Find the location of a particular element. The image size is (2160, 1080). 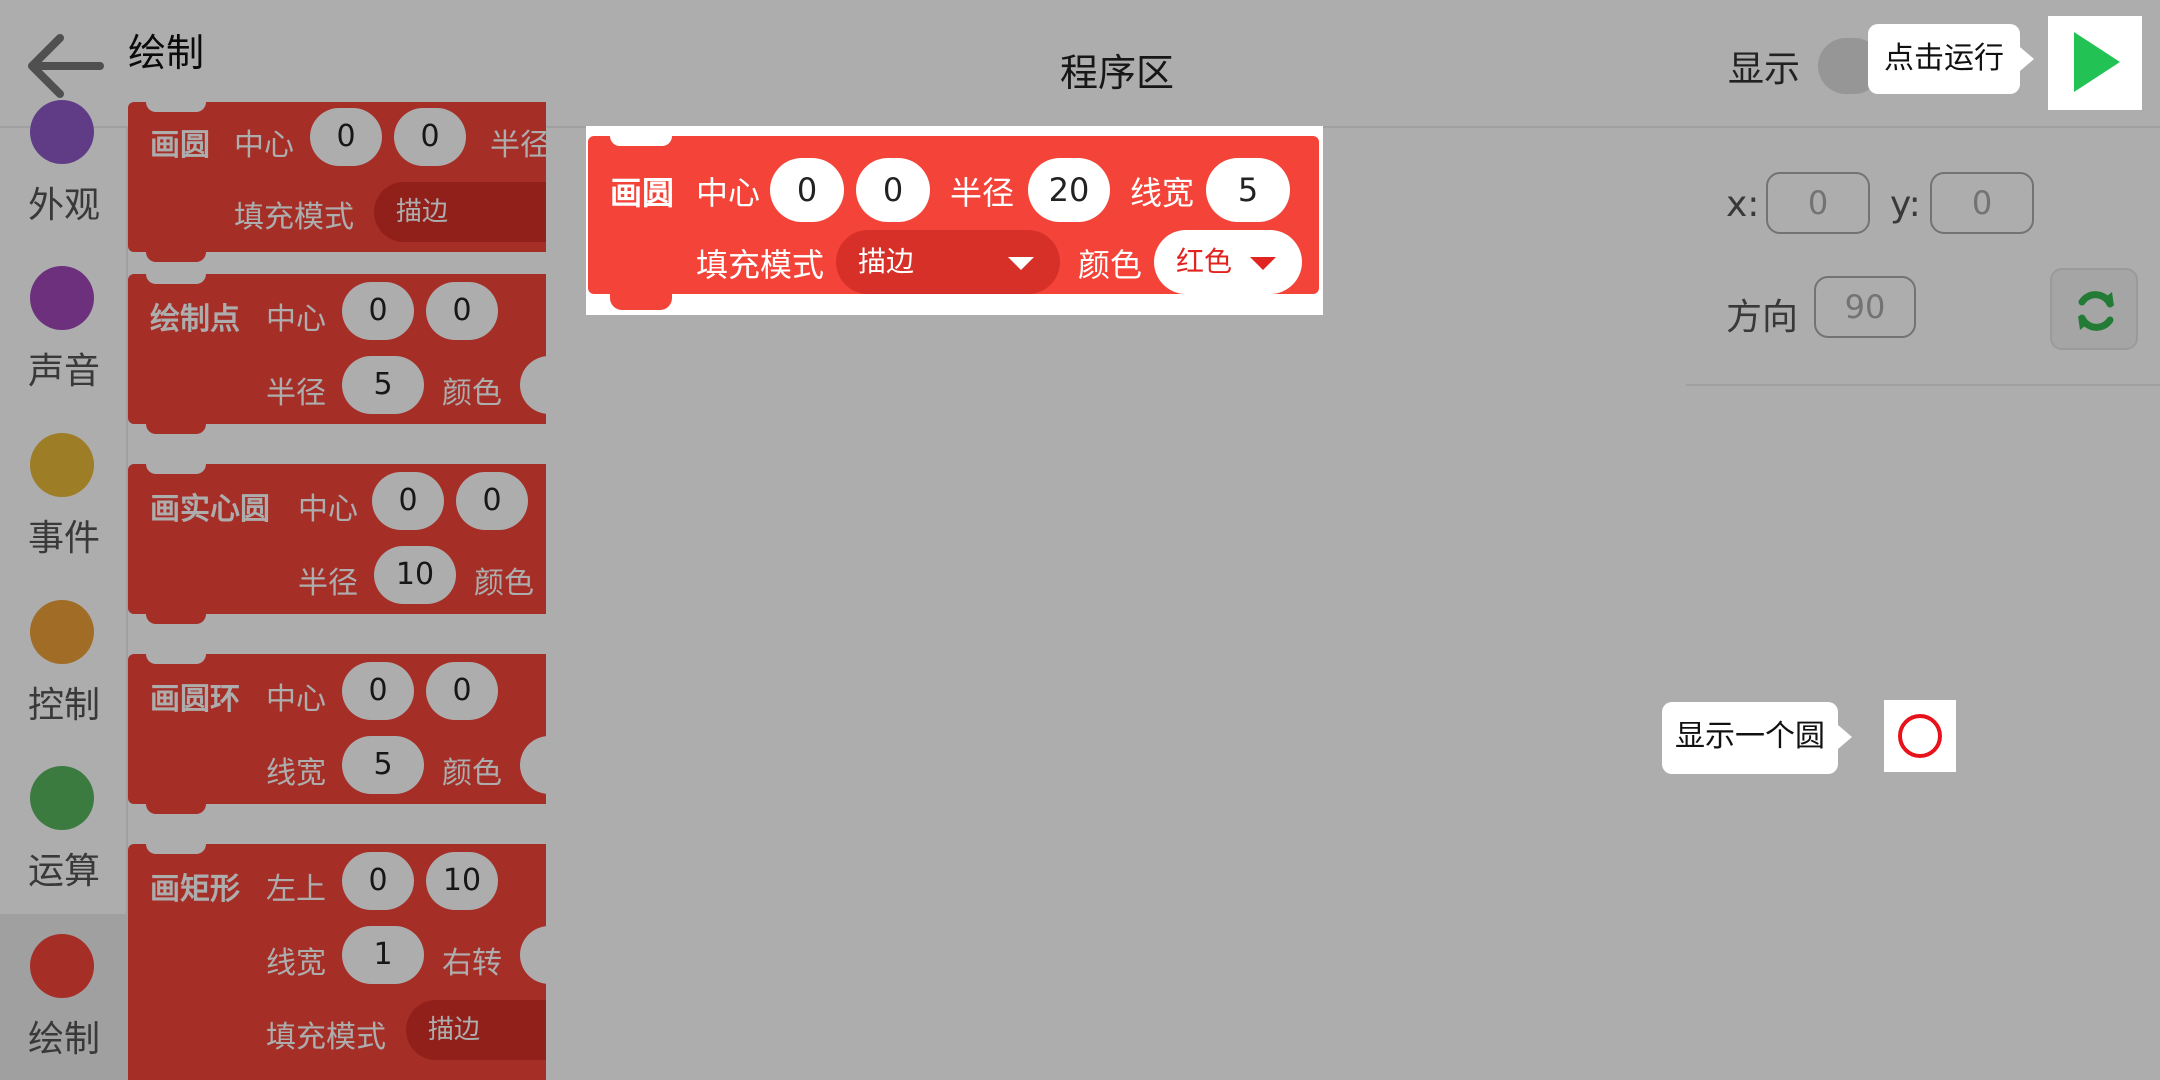

run-tooltip: 点击运行 is located at coordinates (1951, 59).